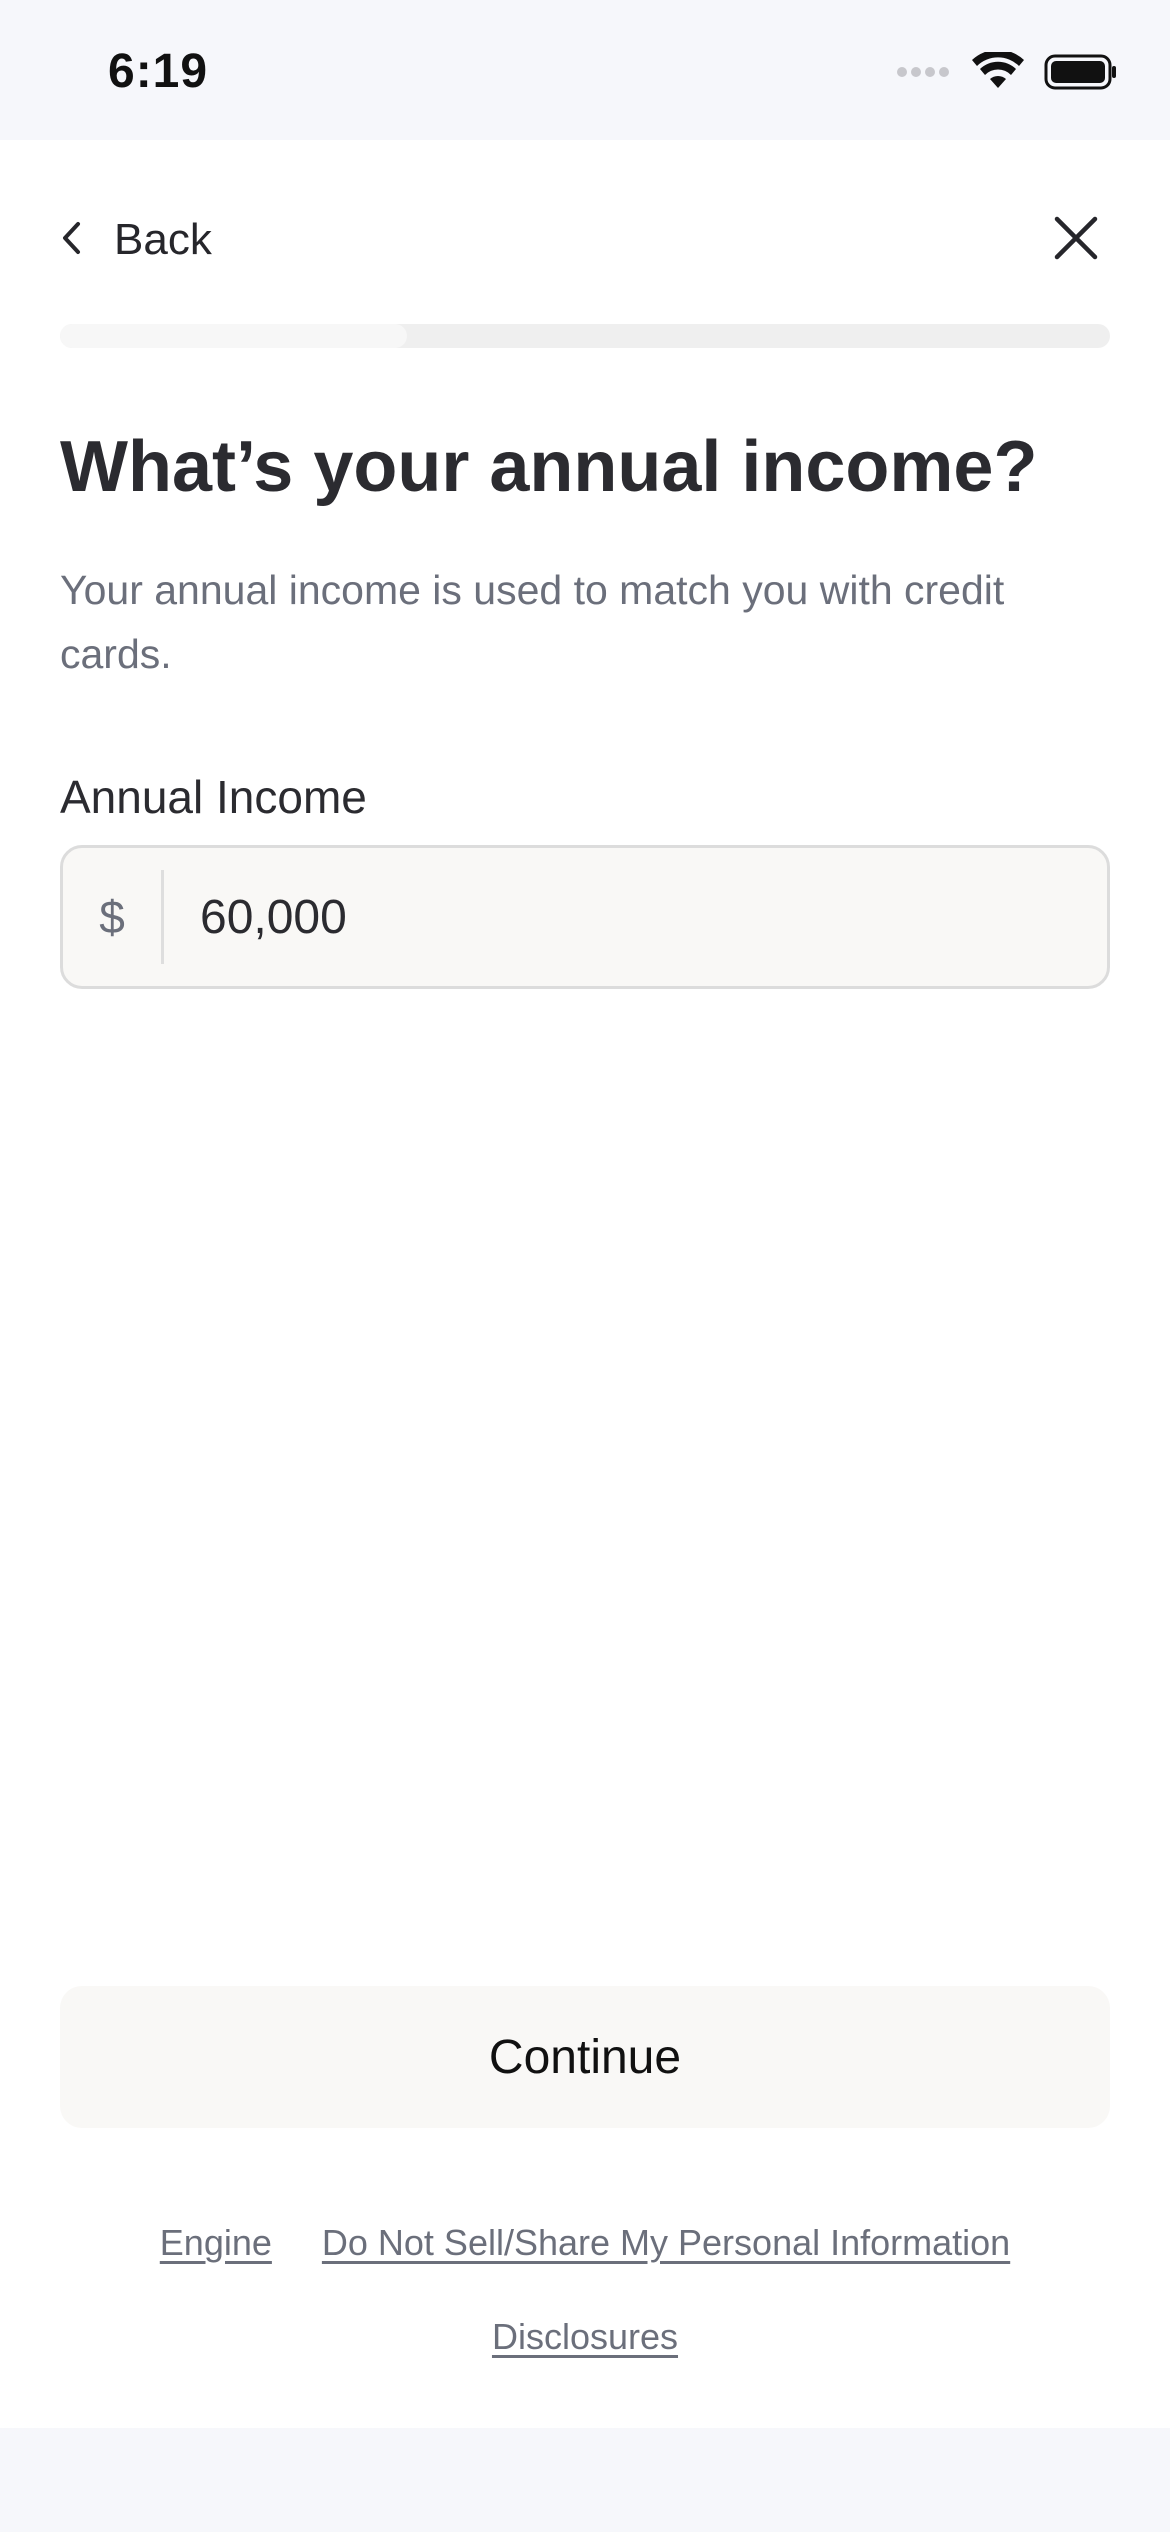  Describe the element at coordinates (233, 336) in the screenshot. I see `progress-fill` at that location.